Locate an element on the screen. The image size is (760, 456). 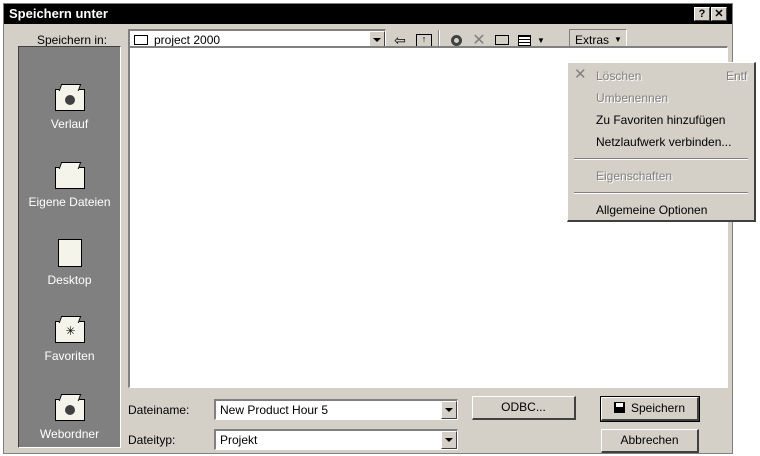
filename-dropdown-button is located at coordinates (449, 410).